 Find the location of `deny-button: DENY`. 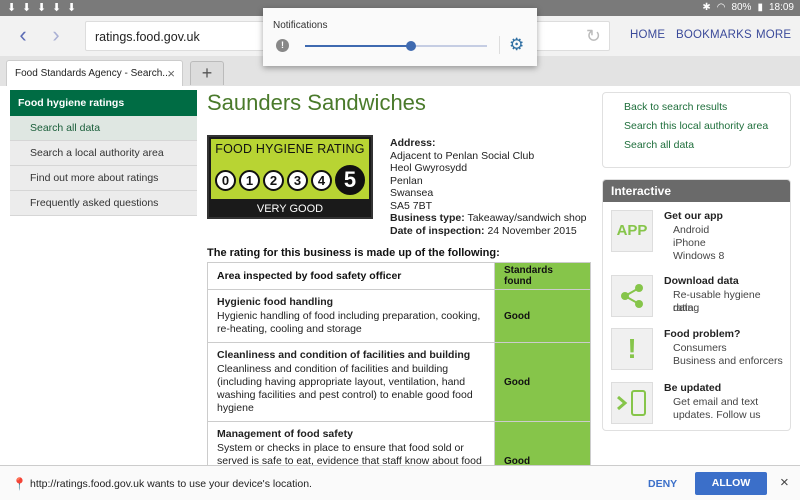

deny-button: DENY is located at coordinates (662, 484).